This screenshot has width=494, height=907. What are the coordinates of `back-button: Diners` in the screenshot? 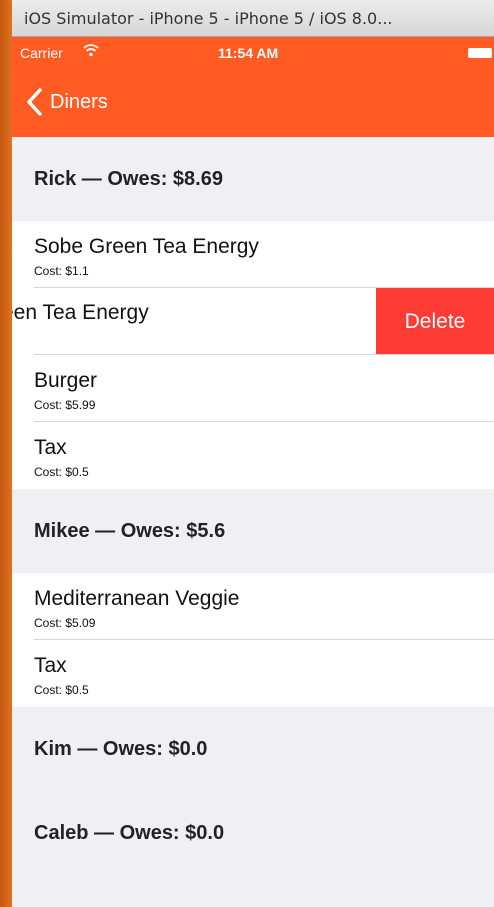 It's located at (66, 102).